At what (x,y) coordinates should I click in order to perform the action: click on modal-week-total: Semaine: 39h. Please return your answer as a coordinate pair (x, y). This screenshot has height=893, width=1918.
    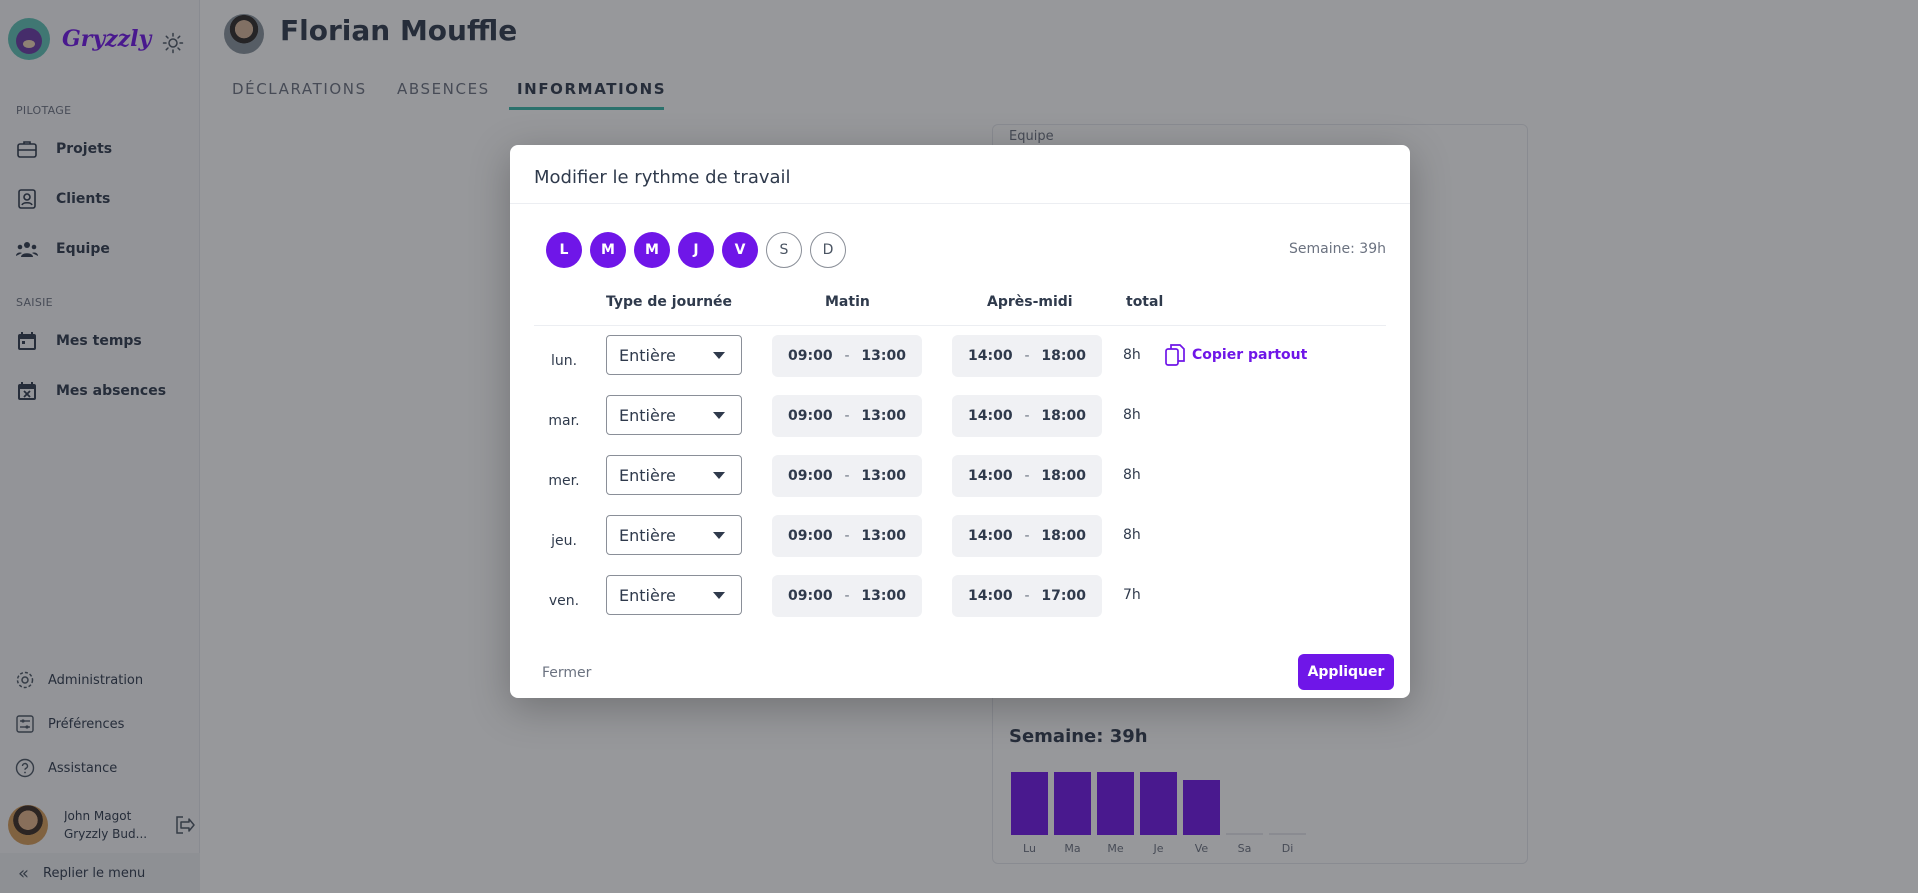
    Looking at the image, I should click on (1337, 249).